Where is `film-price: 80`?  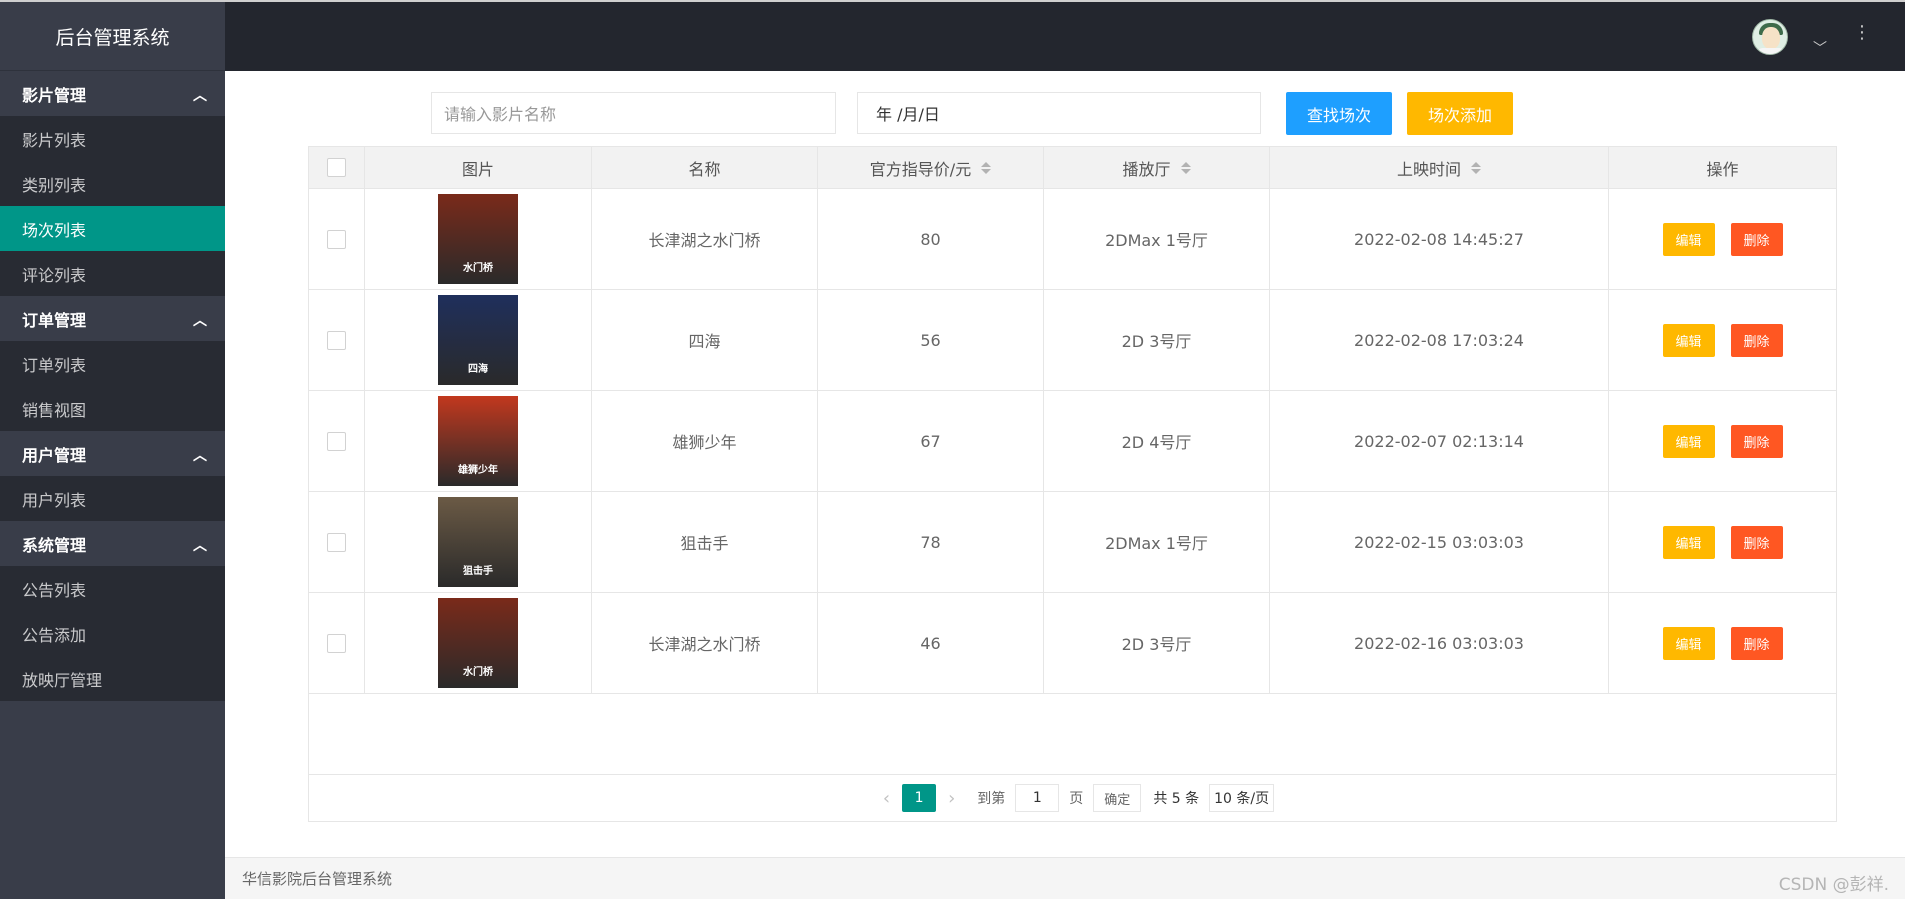
film-price: 80 is located at coordinates (931, 239).